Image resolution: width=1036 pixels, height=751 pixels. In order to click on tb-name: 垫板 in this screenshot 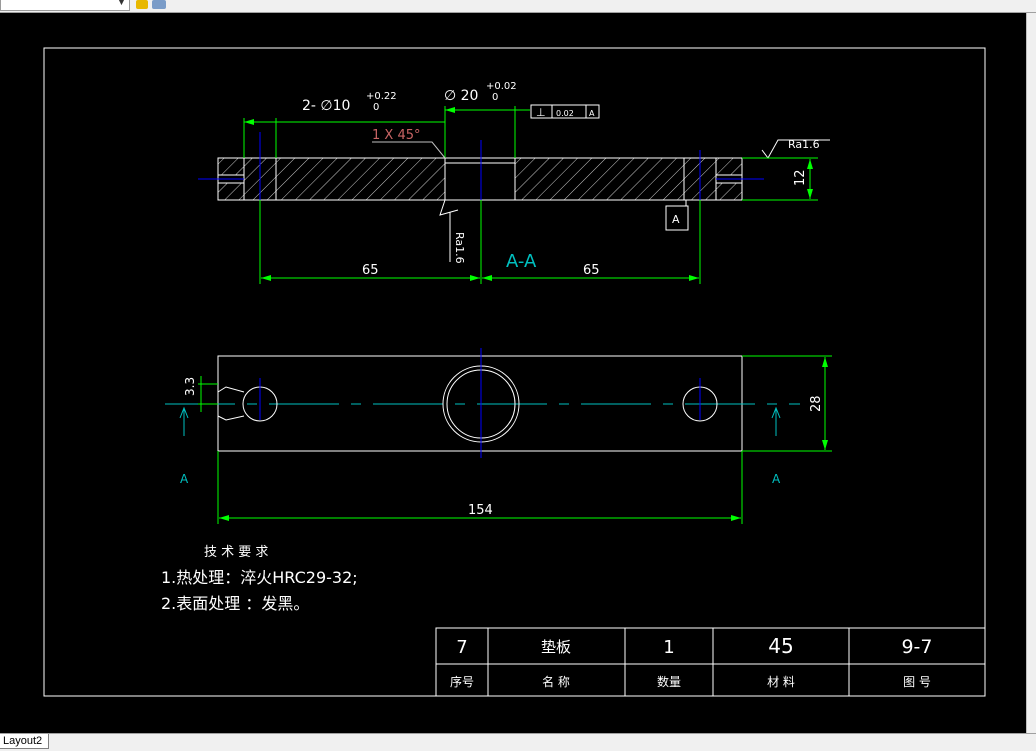, I will do `click(556, 647)`.